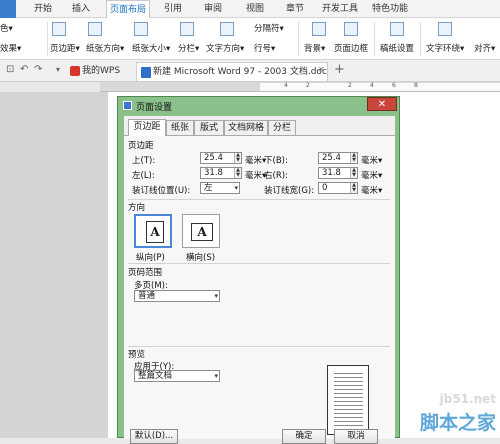  I want to click on portrait-label: 纵向(P), so click(150, 257).